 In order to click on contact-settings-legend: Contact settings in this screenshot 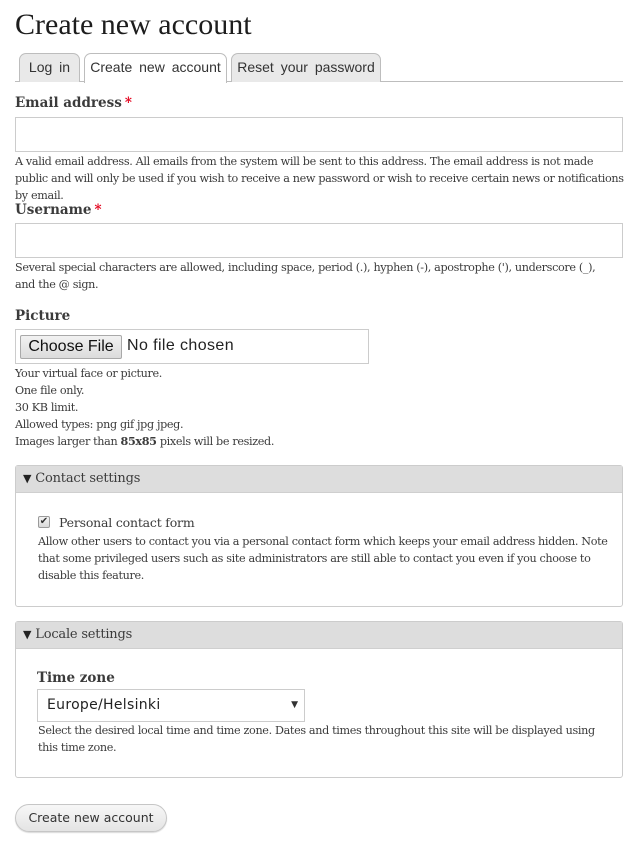, I will do `click(88, 478)`.